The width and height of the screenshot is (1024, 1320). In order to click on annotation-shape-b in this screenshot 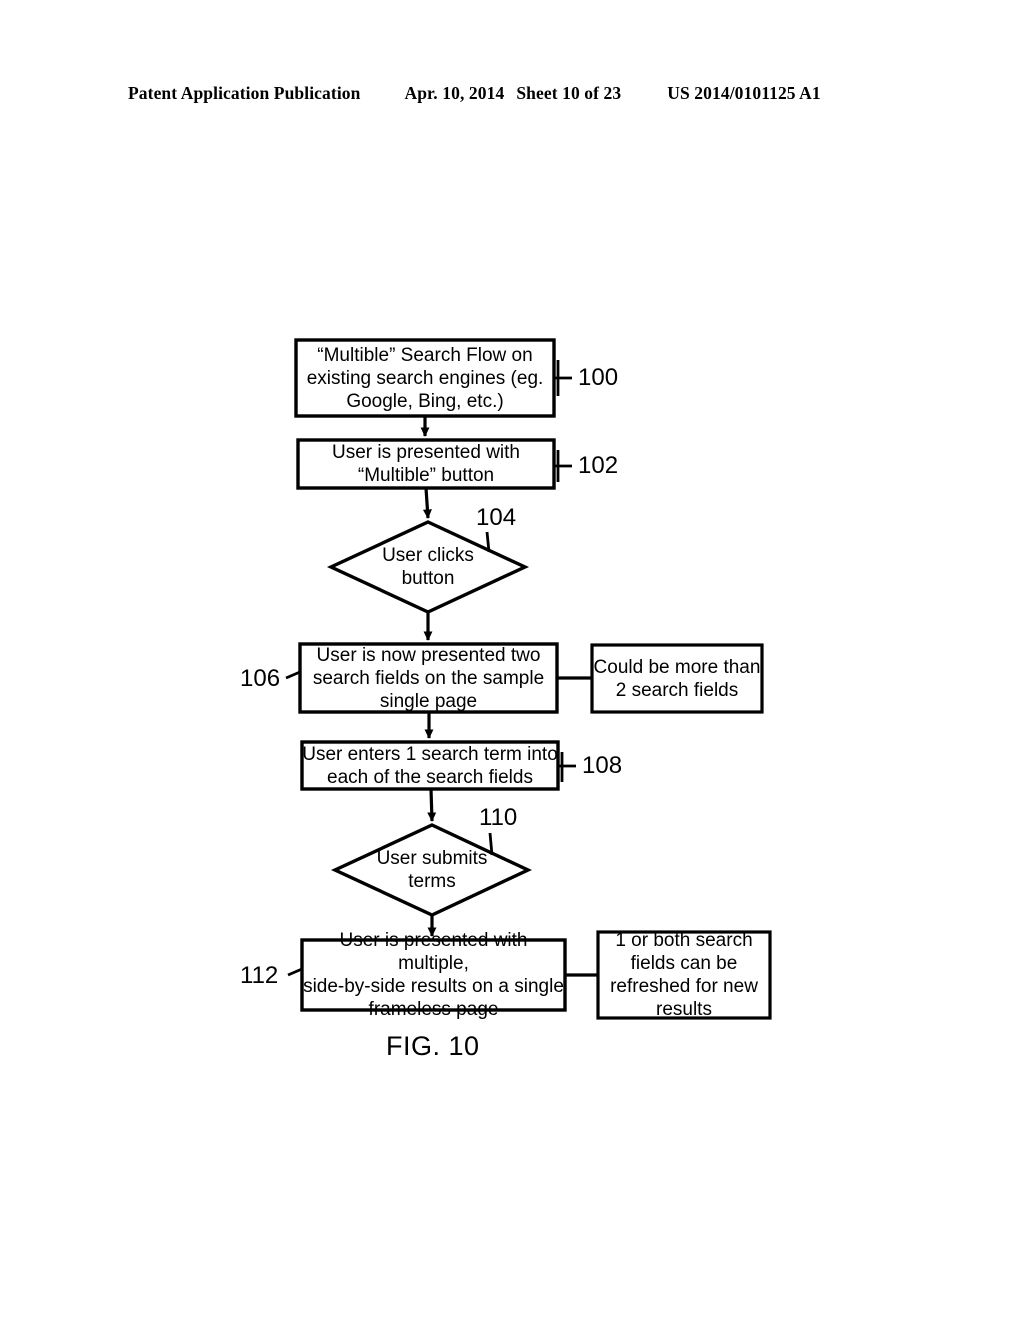, I will do `click(684, 975)`.